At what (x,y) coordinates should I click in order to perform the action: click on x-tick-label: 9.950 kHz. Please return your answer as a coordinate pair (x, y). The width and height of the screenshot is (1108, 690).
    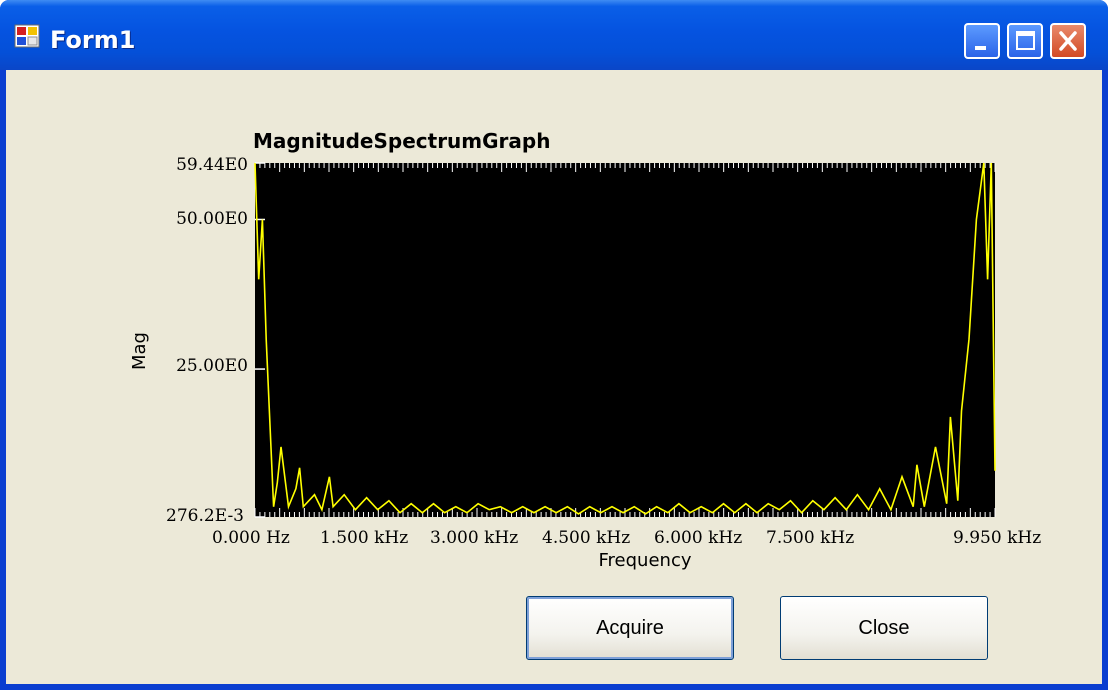
    Looking at the image, I should click on (997, 538).